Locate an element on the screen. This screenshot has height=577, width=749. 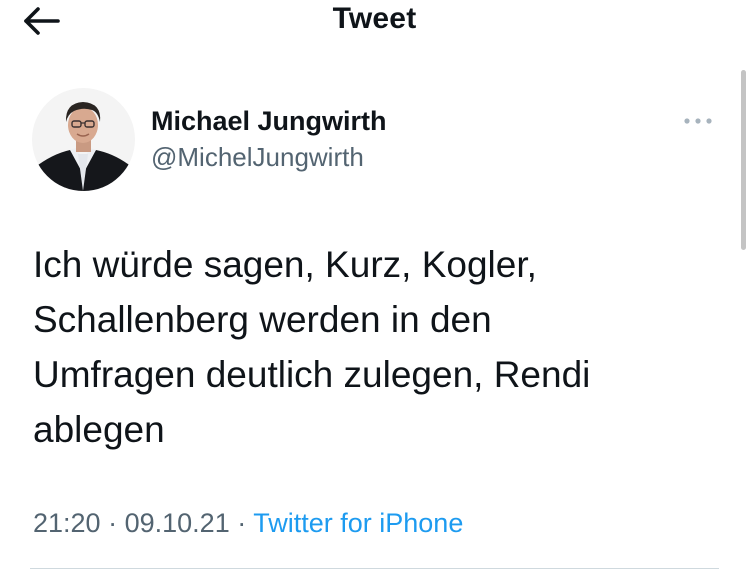
tweet-source-link: Twitter for iPhone is located at coordinates (358, 523).